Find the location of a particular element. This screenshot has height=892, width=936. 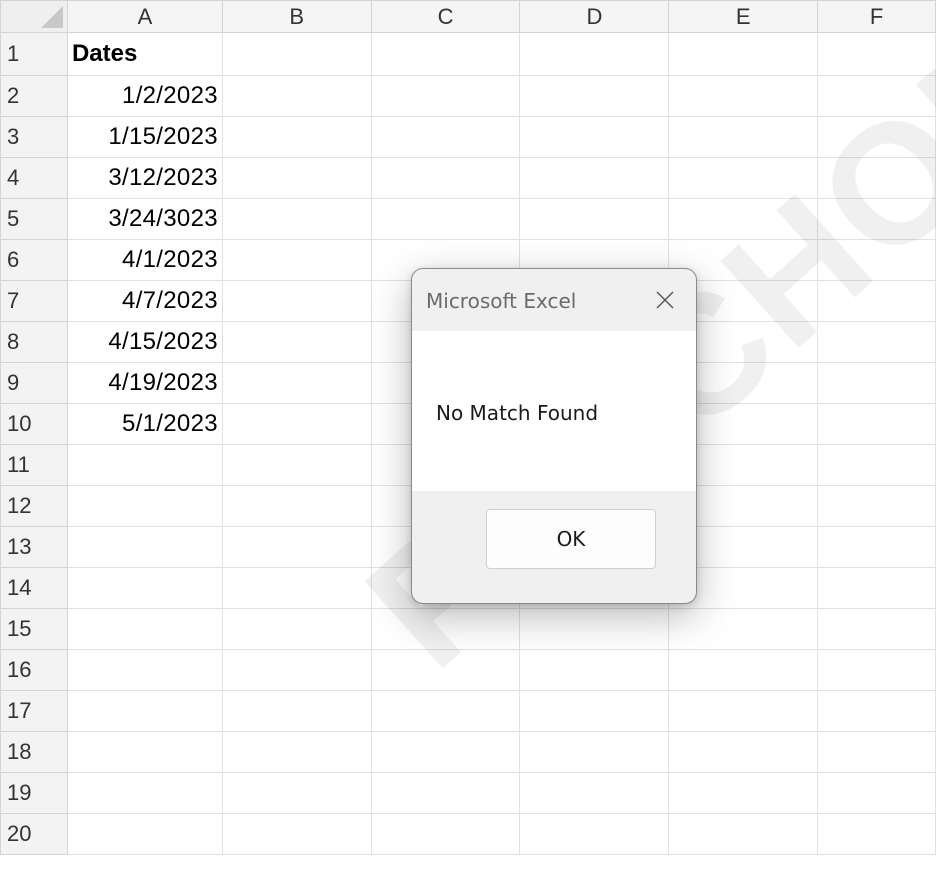

cell-a: 4/7/2023 is located at coordinates (144, 301).